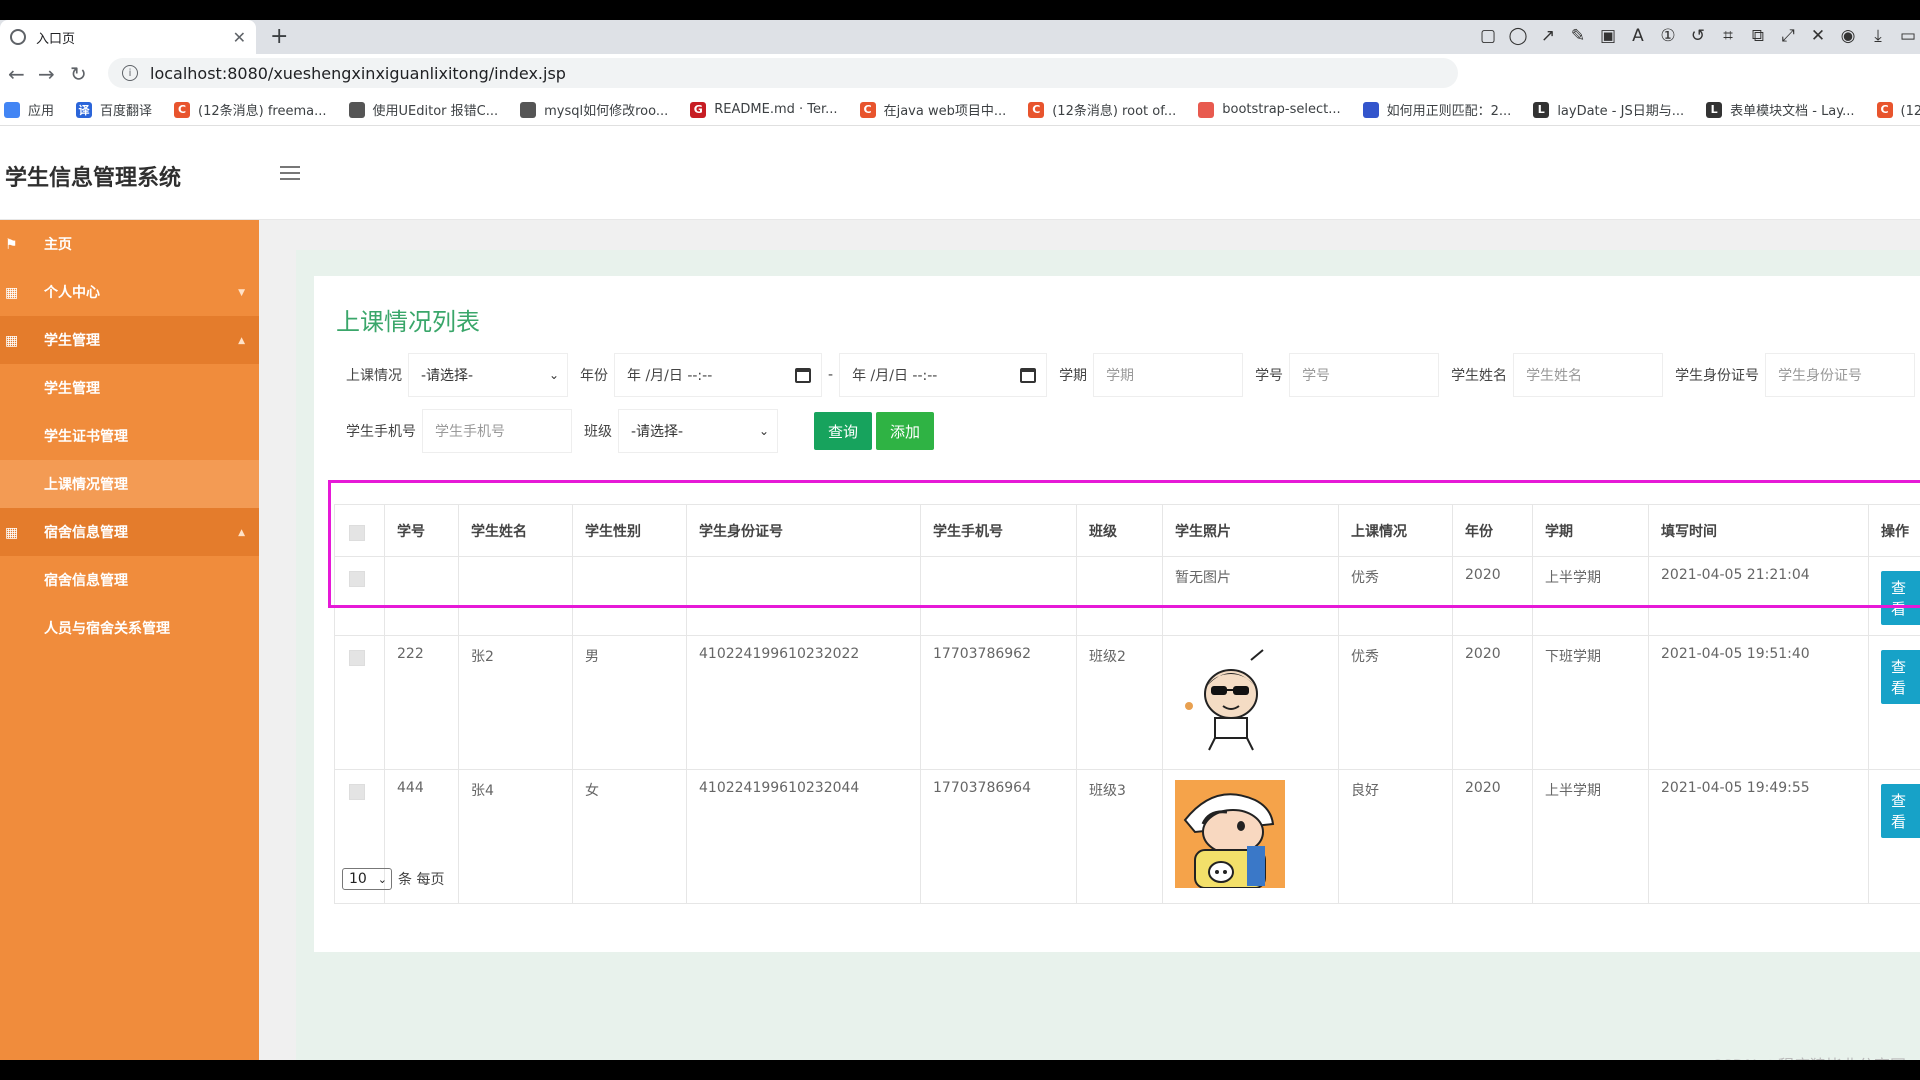 This screenshot has height=1080, width=1920. What do you see at coordinates (960, 56) in the screenshot?
I see `tab-strip: 入口页 ✕ + ▢ ◯ ↗ ✎ ▣ A ① ↺ ⌗ ⧉ ⤢ ✕ ◉ ⤓ ▭` at bounding box center [960, 56].